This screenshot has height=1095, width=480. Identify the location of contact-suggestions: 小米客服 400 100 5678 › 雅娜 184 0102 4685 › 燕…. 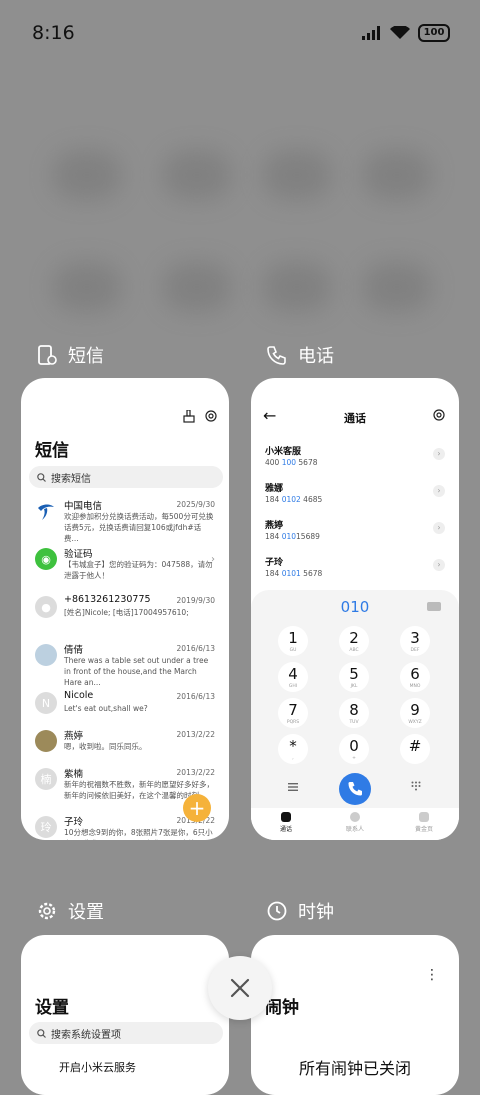
(355, 516).